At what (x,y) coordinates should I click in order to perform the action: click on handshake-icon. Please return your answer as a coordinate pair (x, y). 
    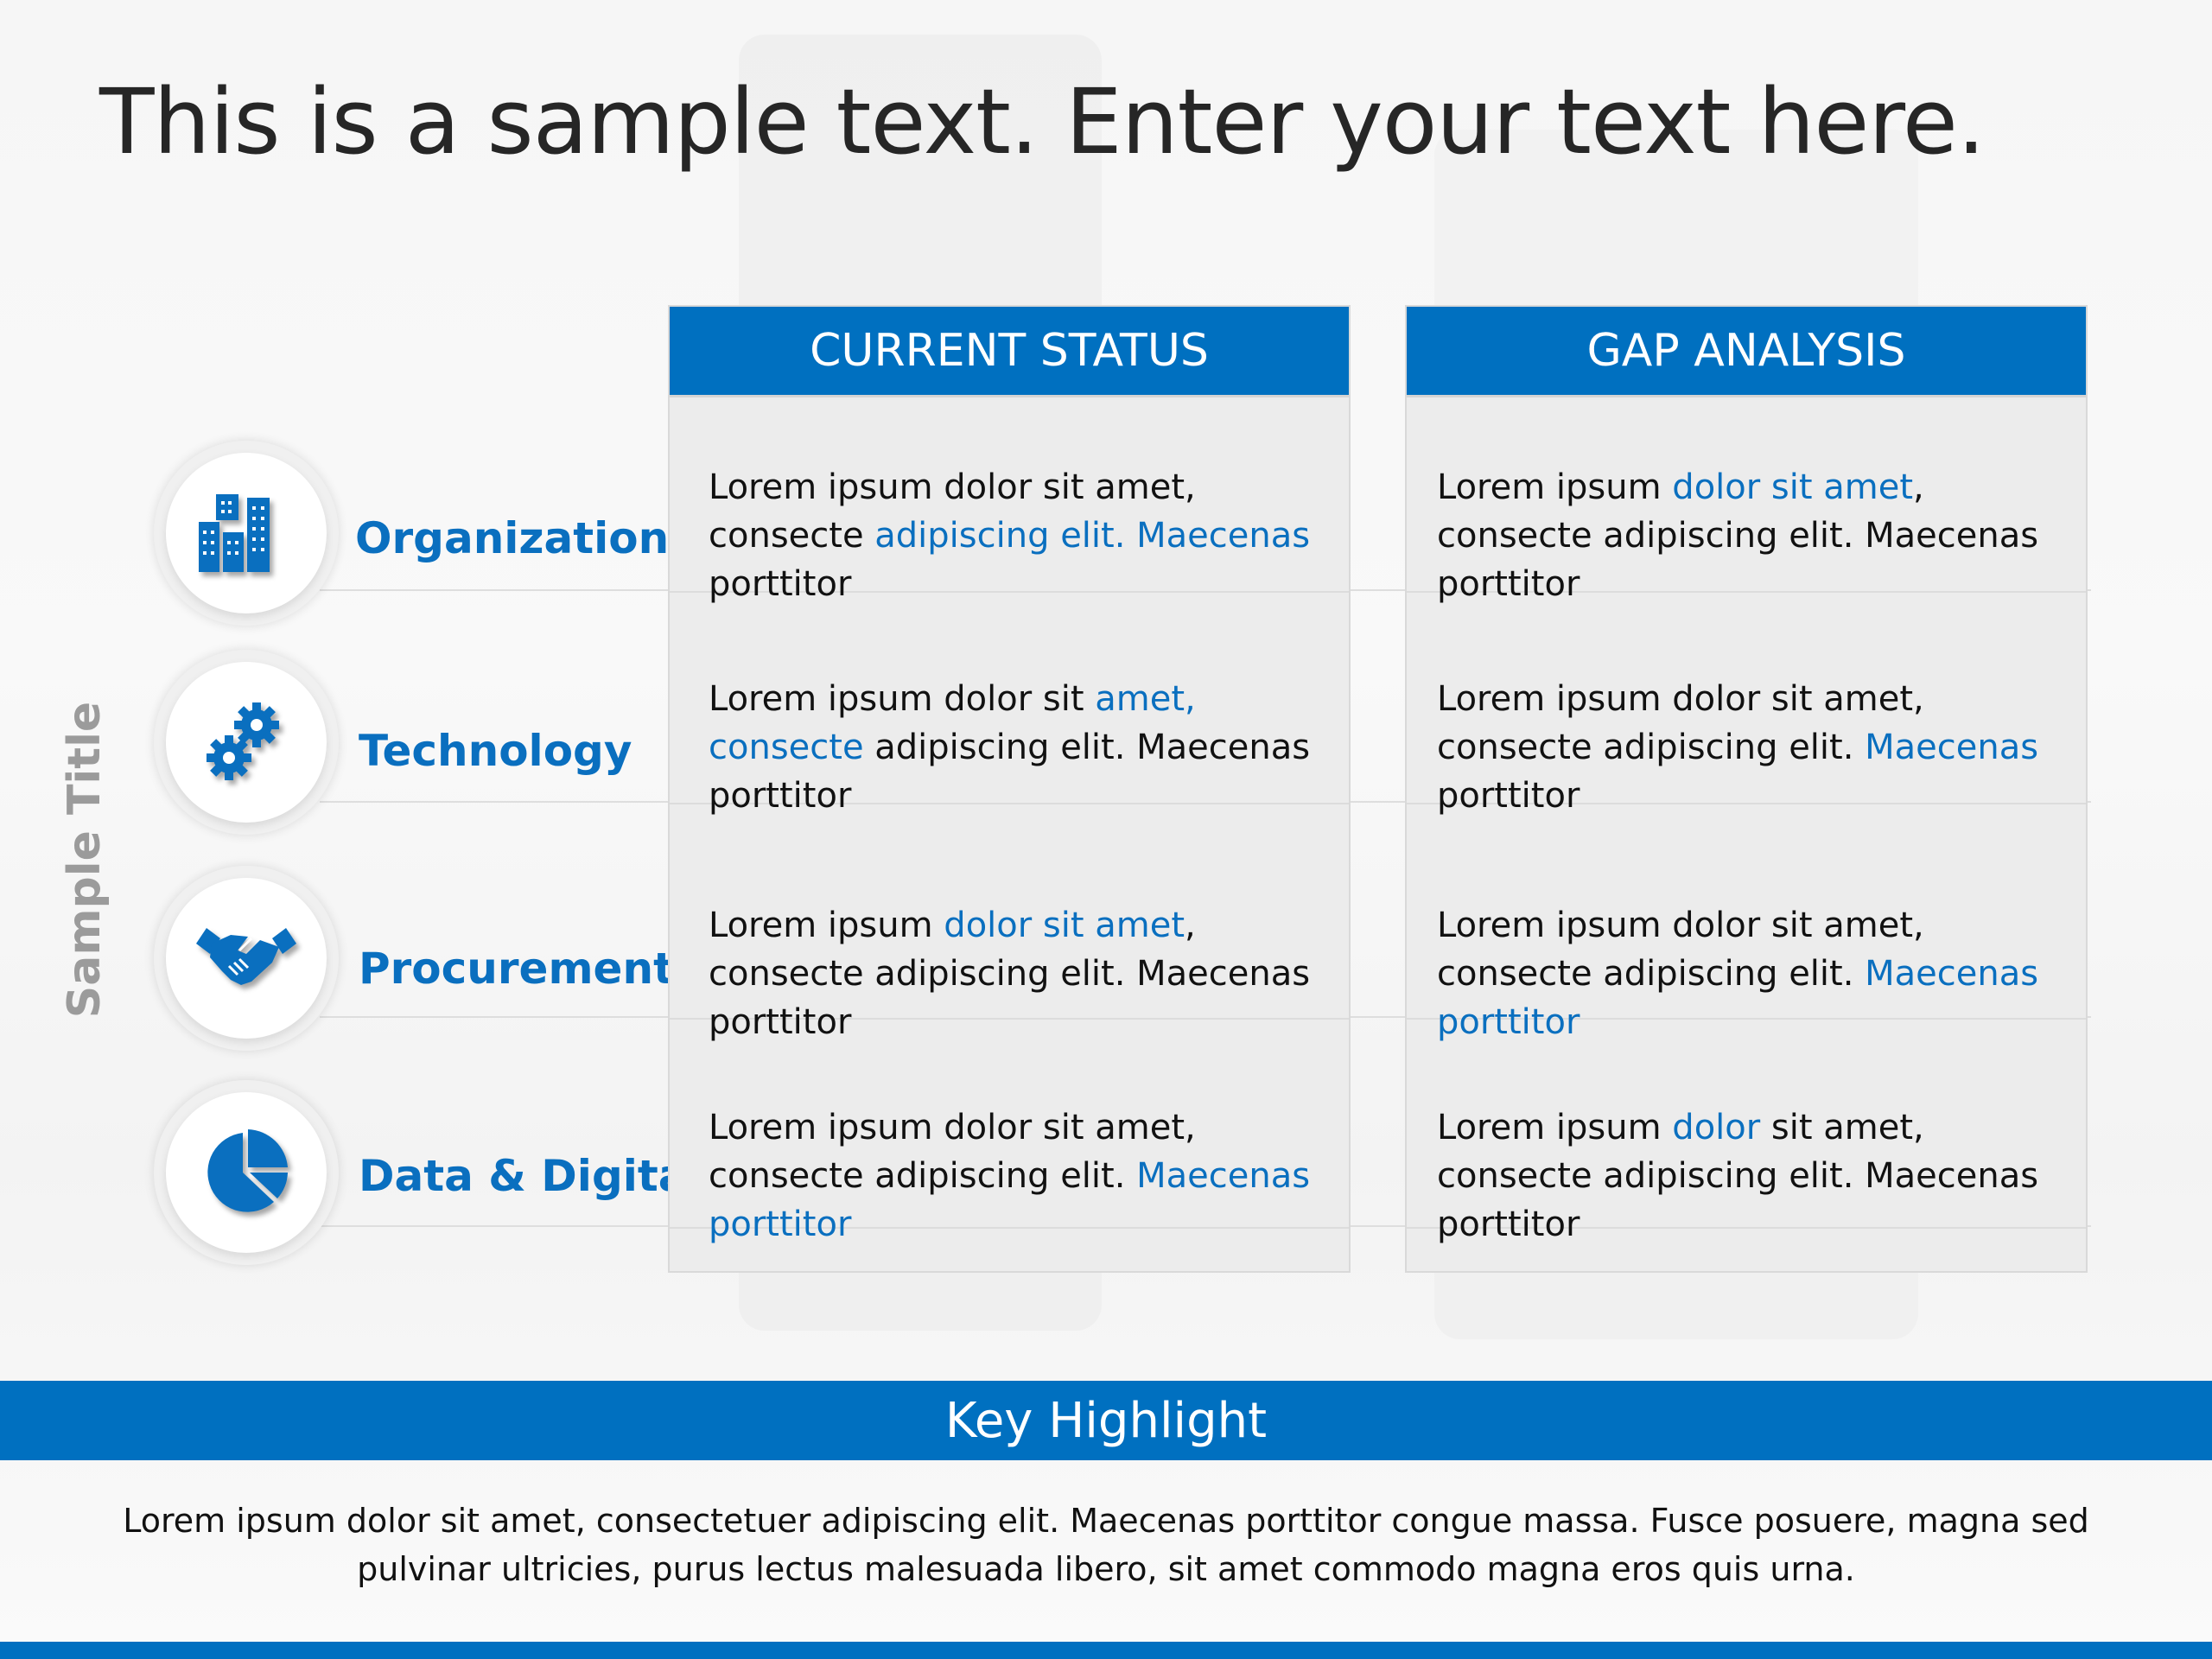
    Looking at the image, I should click on (246, 956).